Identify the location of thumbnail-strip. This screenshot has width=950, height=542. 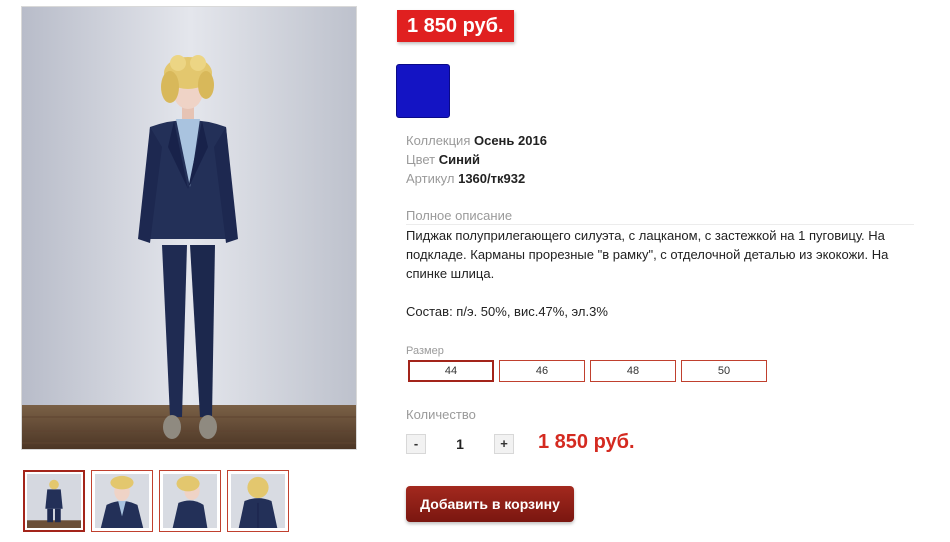
(156, 501).